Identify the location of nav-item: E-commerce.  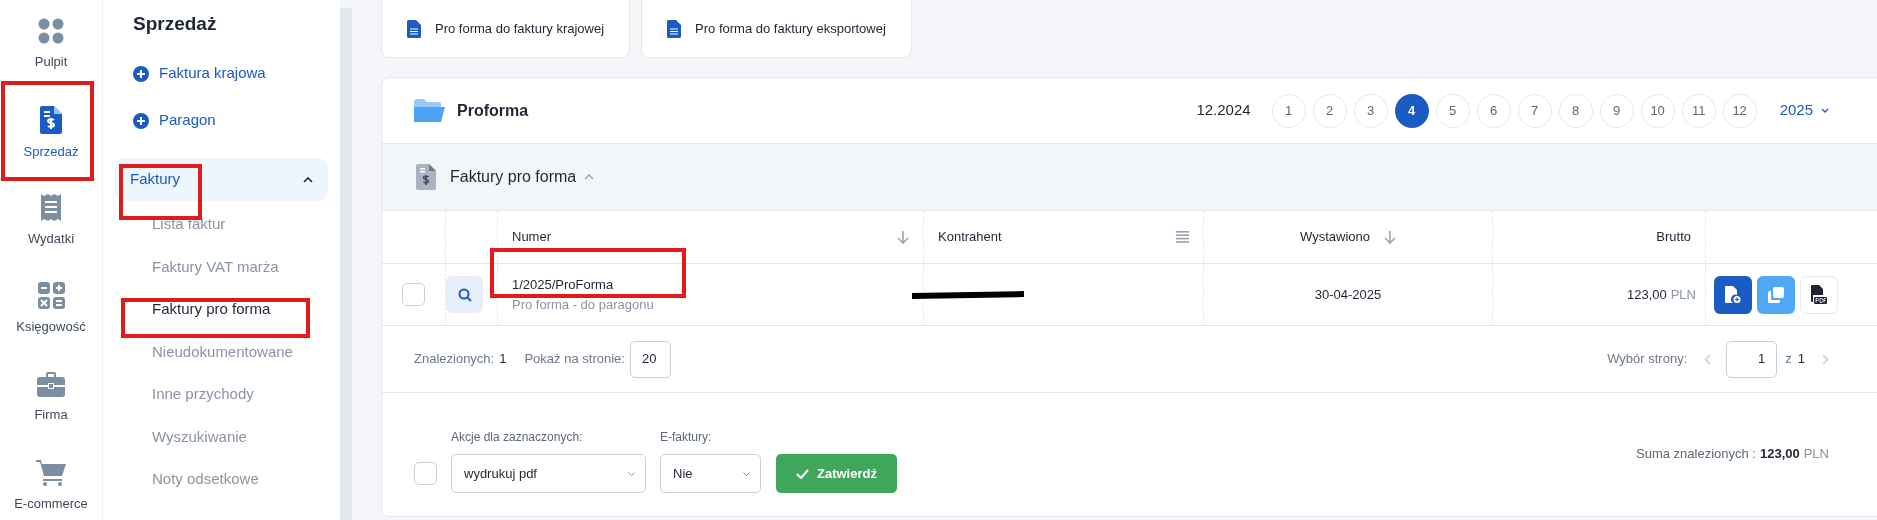
(51, 485).